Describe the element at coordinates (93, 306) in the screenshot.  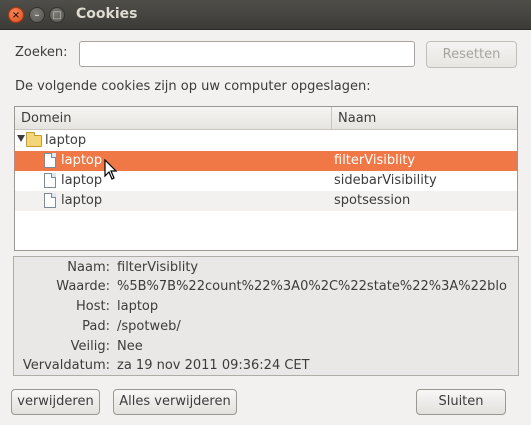
I see `detail-host-label: Host:` at that location.